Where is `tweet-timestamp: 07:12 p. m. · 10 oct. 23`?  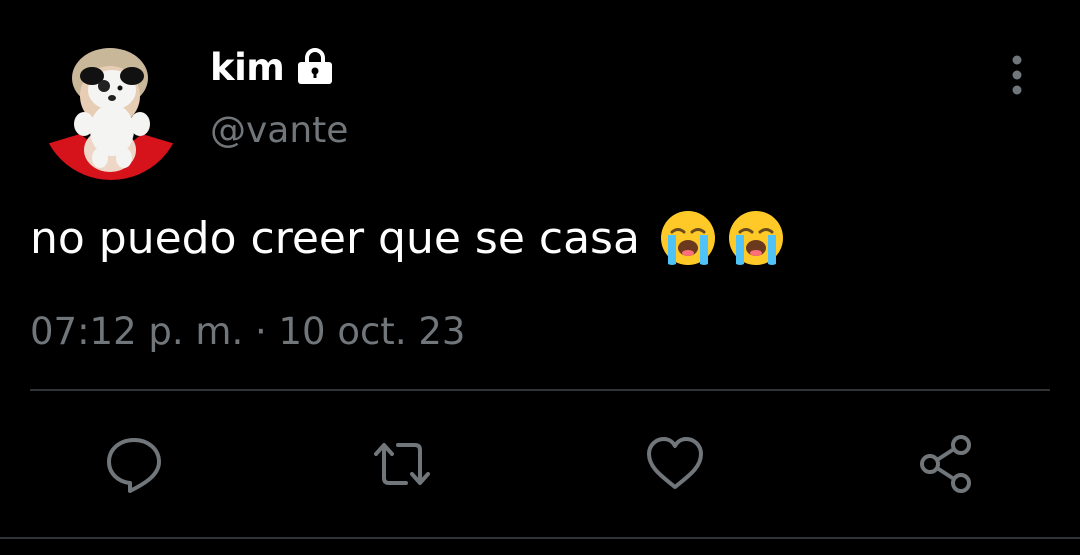 tweet-timestamp: 07:12 p. m. · 10 oct. 23 is located at coordinates (247, 331).